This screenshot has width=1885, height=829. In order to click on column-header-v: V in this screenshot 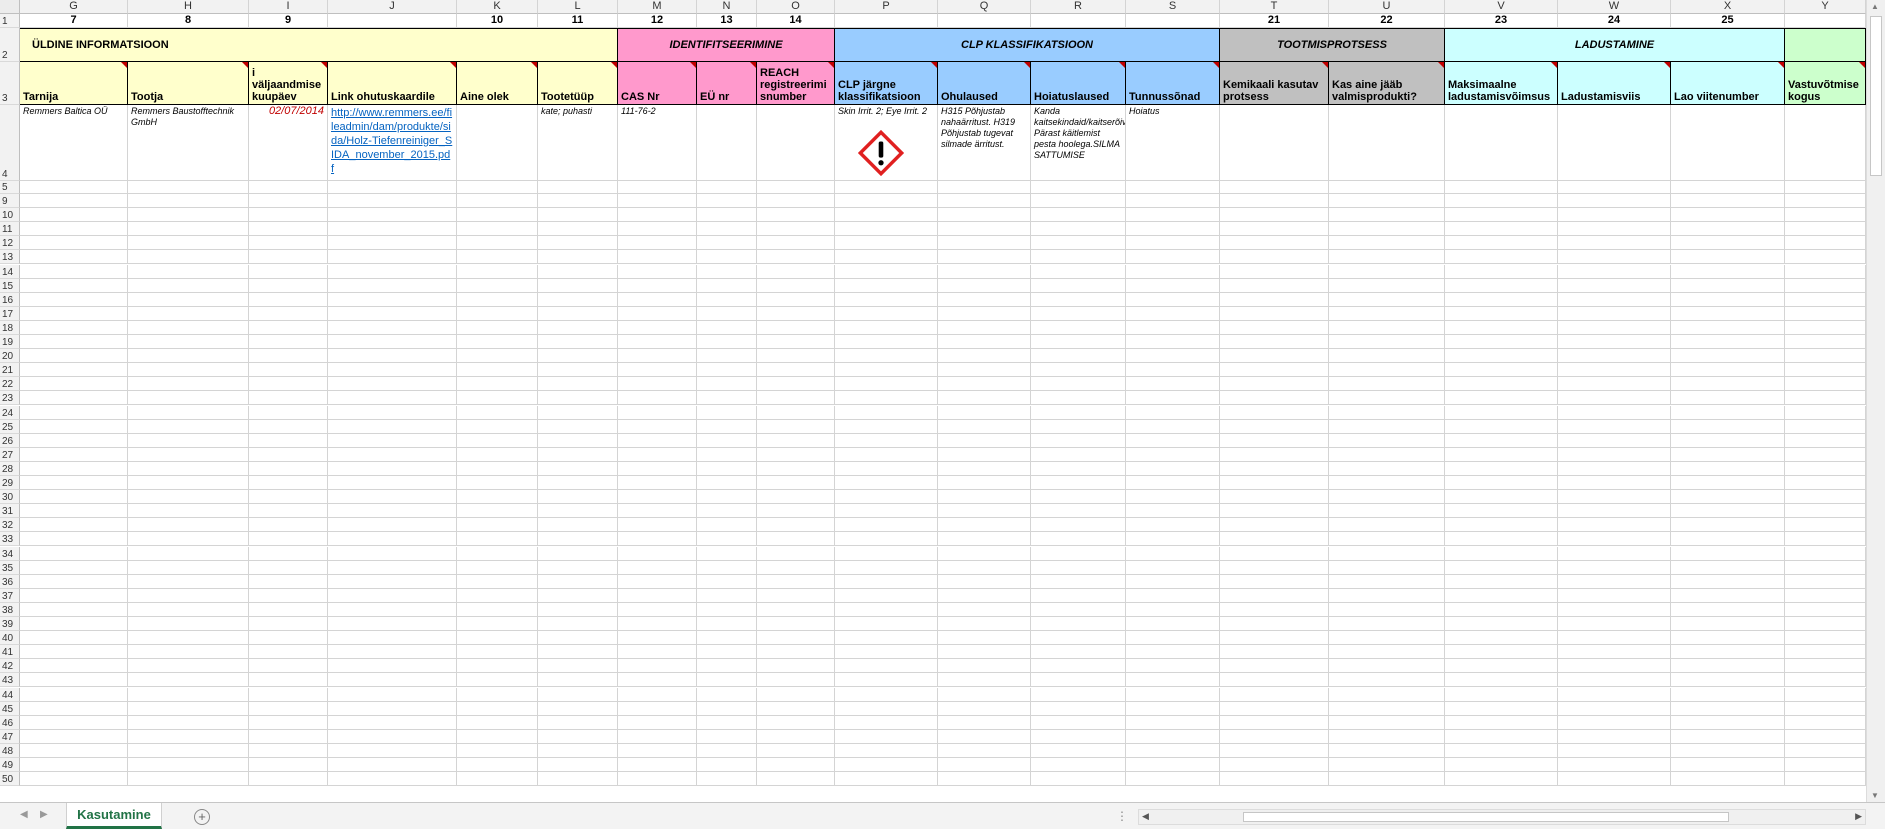, I will do `click(1501, 7)`.